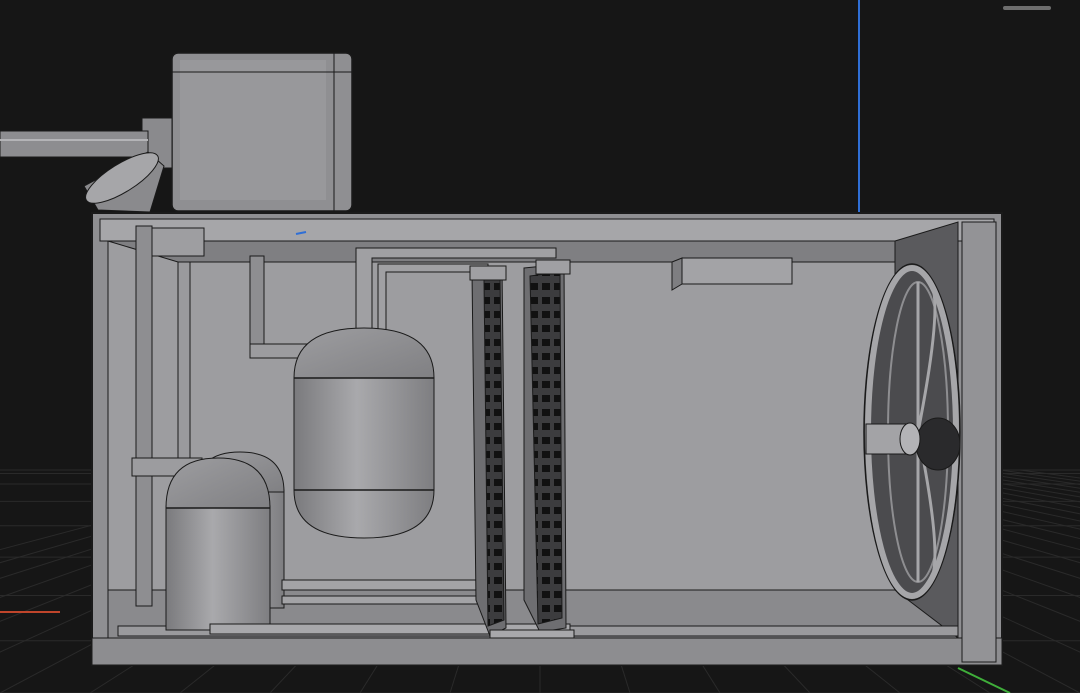  What do you see at coordinates (247, 132) in the screenshot?
I see `top-unit-box` at bounding box center [247, 132].